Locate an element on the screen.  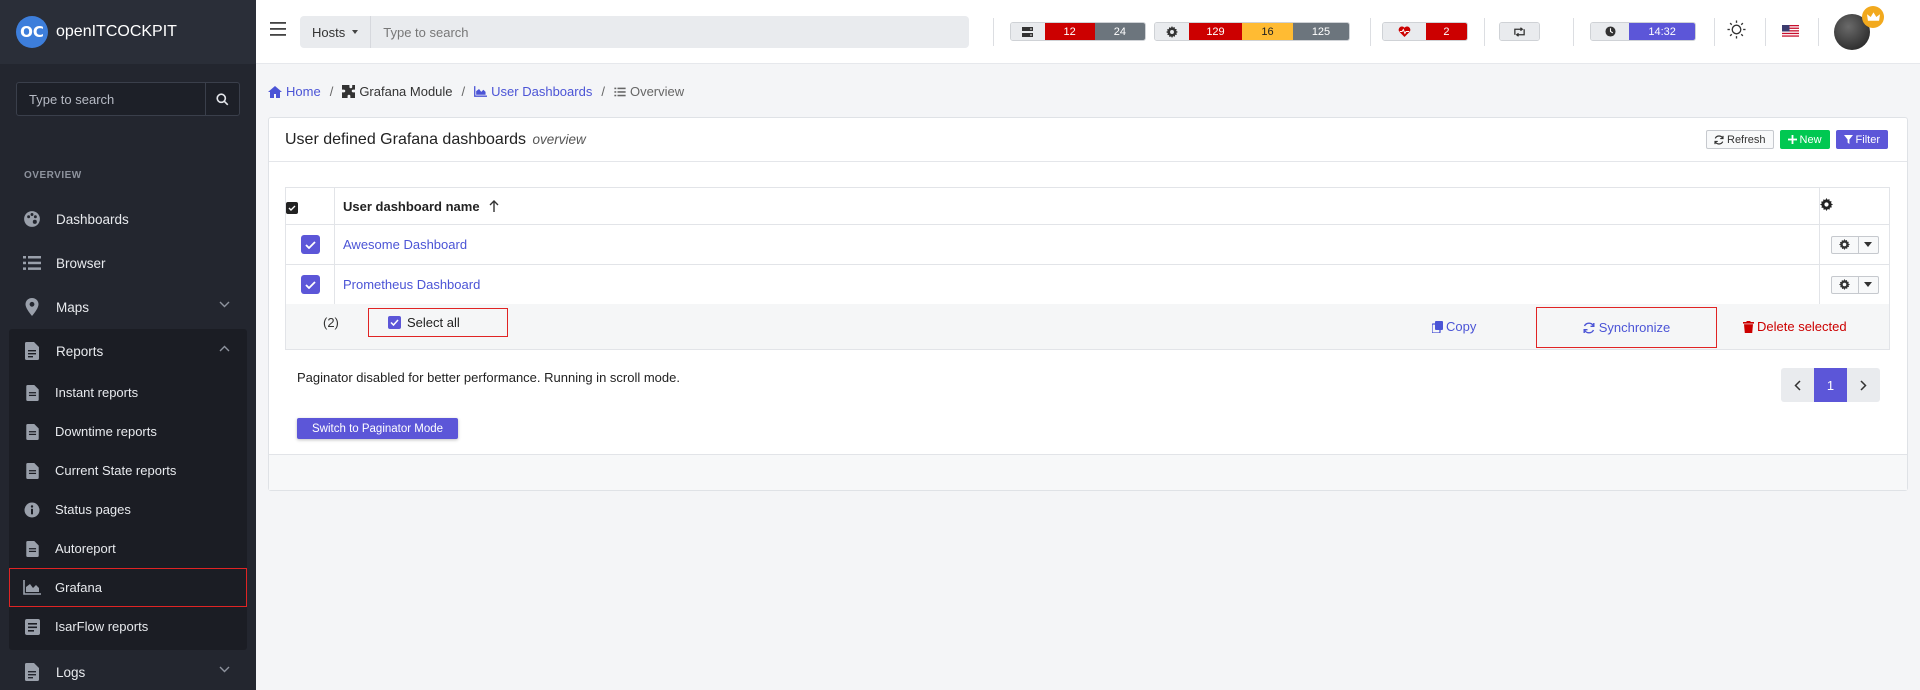
sidebar-item-instant-reports: Instant reports is located at coordinates (128, 392).